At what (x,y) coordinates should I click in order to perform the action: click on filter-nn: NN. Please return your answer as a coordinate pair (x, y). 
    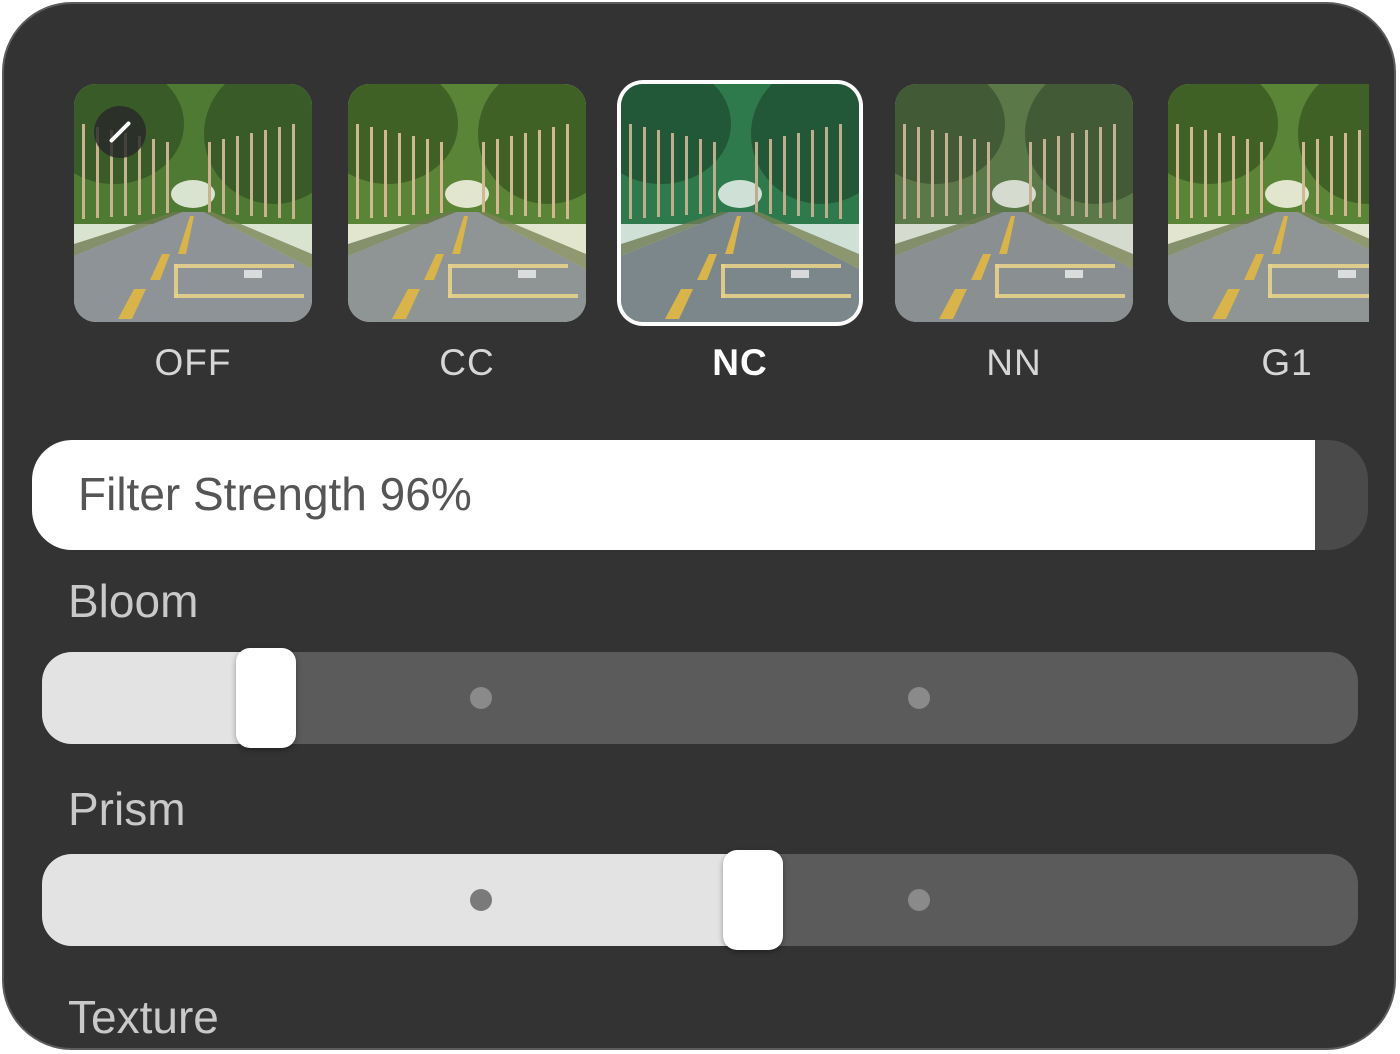
    Looking at the image, I should click on (1014, 234).